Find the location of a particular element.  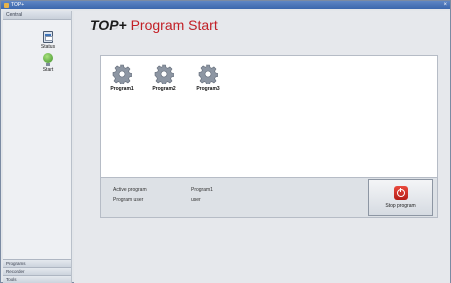

program-label: Program2 is located at coordinates (164, 89).